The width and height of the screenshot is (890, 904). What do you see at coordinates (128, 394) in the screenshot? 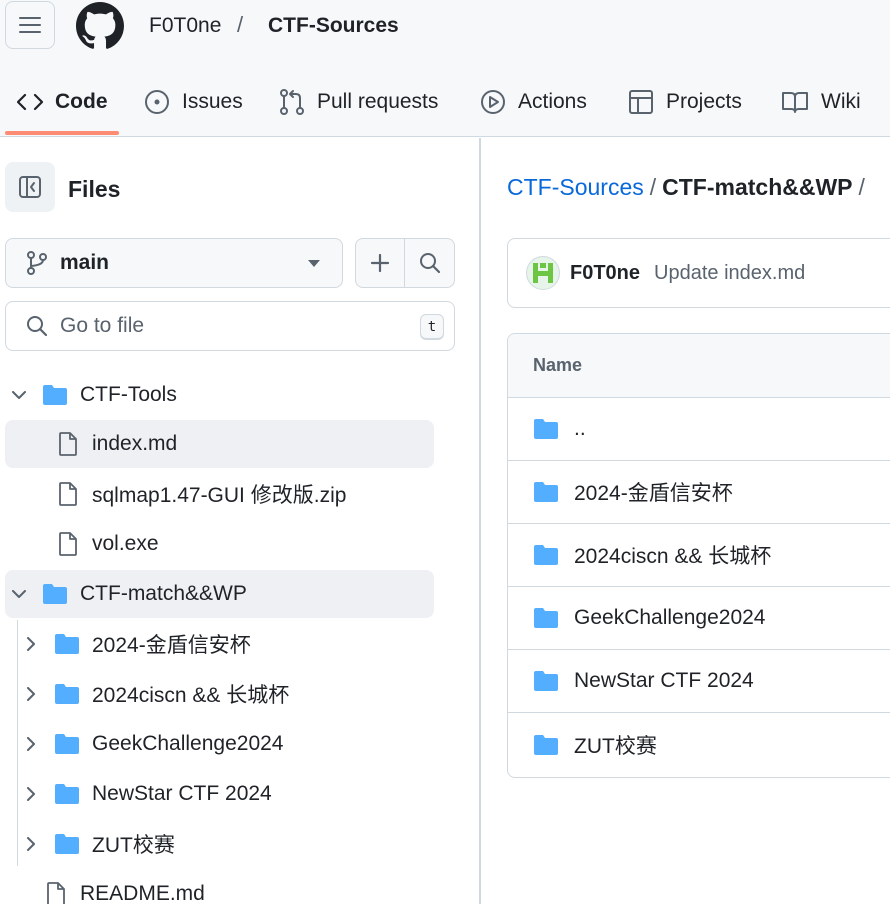
I see `tree-item-label: CTF-Tools` at bounding box center [128, 394].